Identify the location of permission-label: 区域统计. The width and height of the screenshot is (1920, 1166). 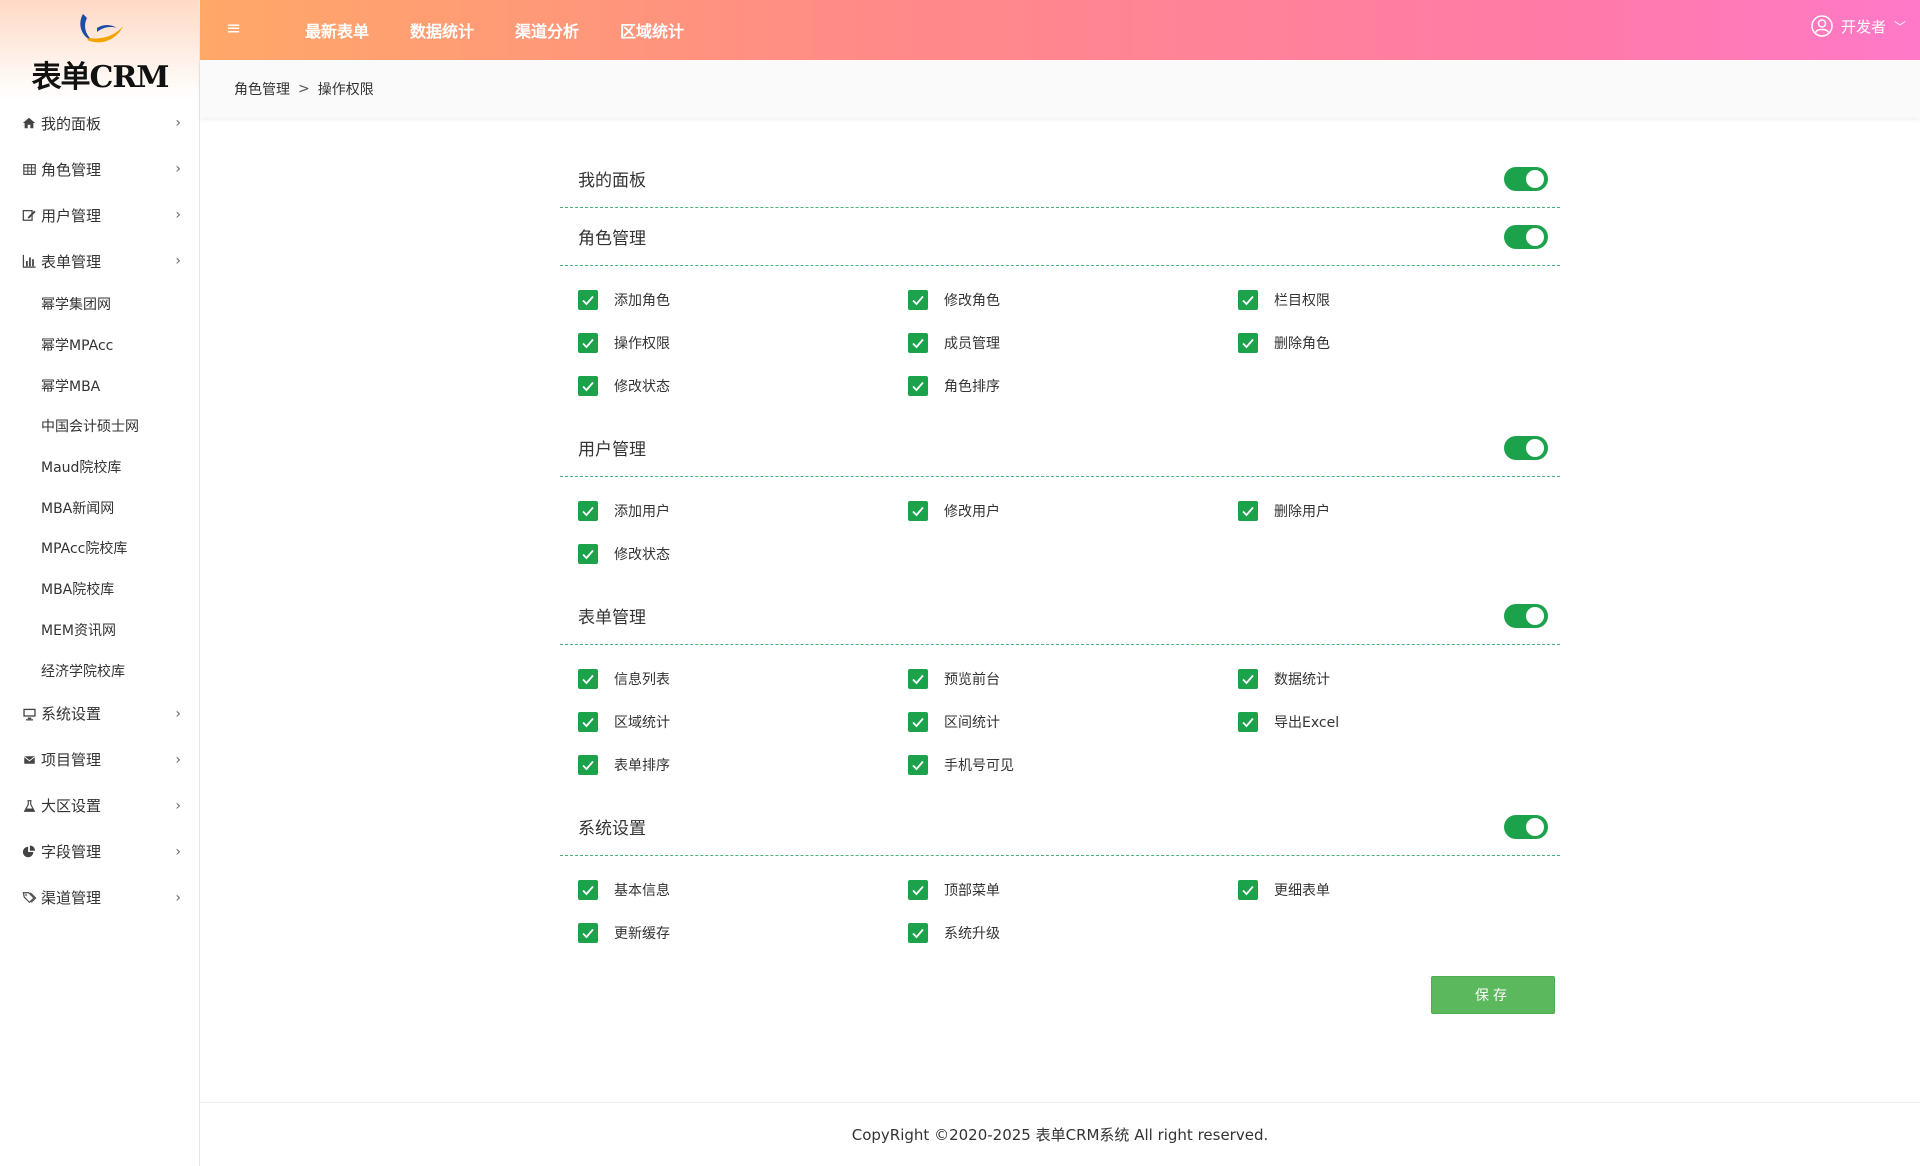
(642, 722).